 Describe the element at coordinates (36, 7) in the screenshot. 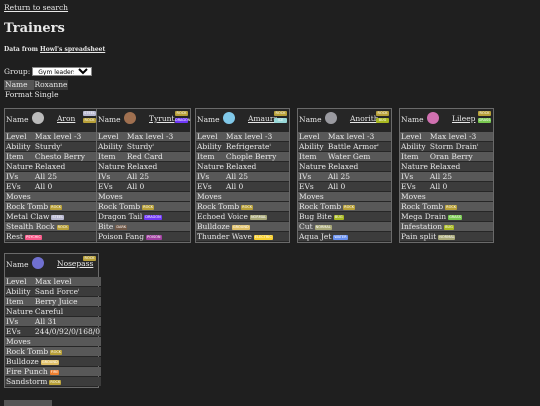

I see `return-to-search-link: Return to search` at that location.